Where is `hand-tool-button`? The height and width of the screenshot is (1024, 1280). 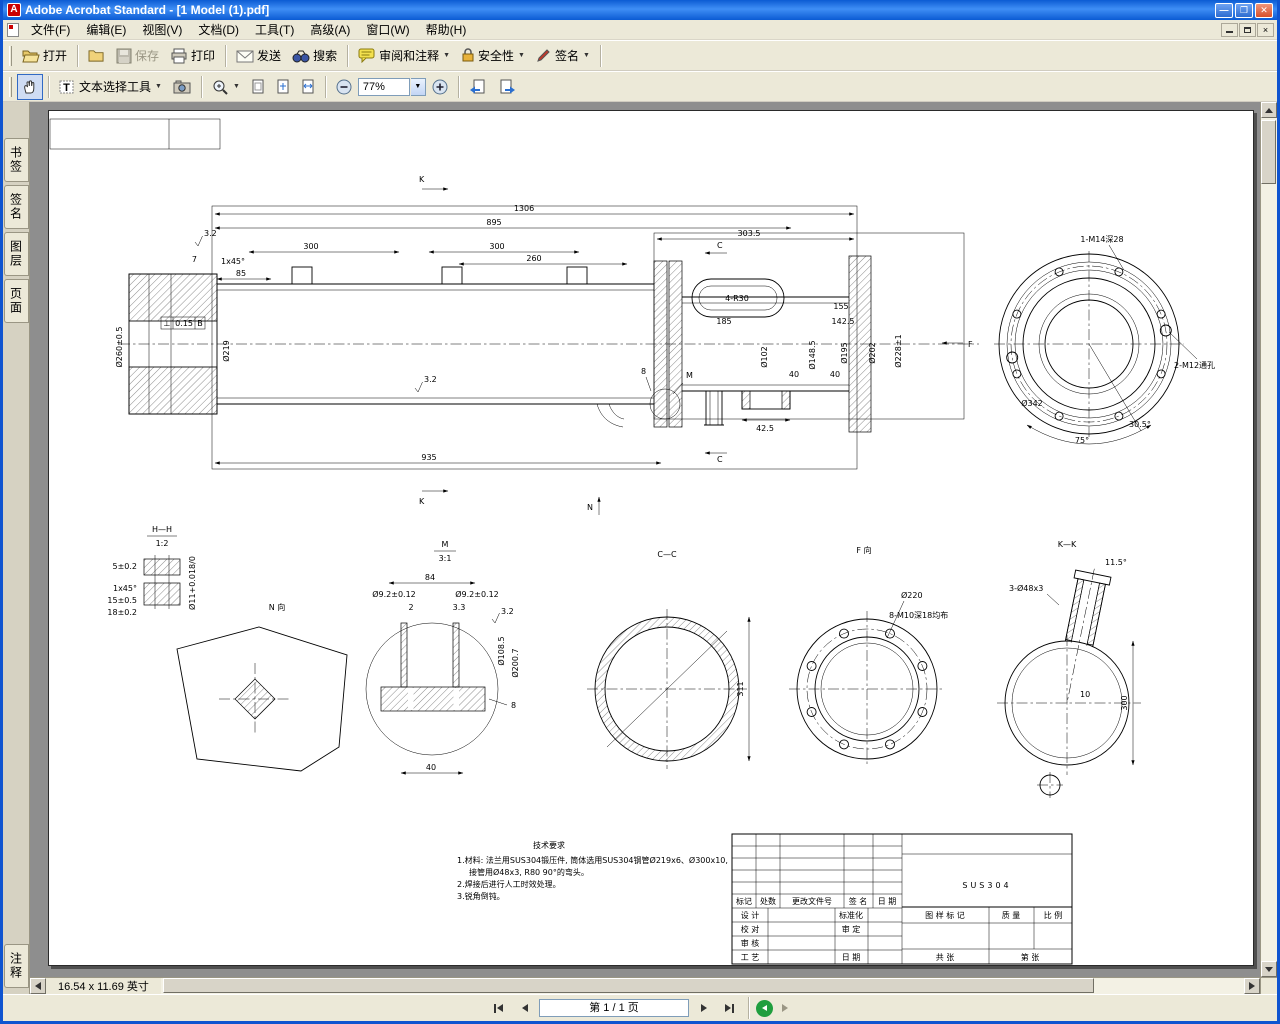 hand-tool-button is located at coordinates (30, 86).